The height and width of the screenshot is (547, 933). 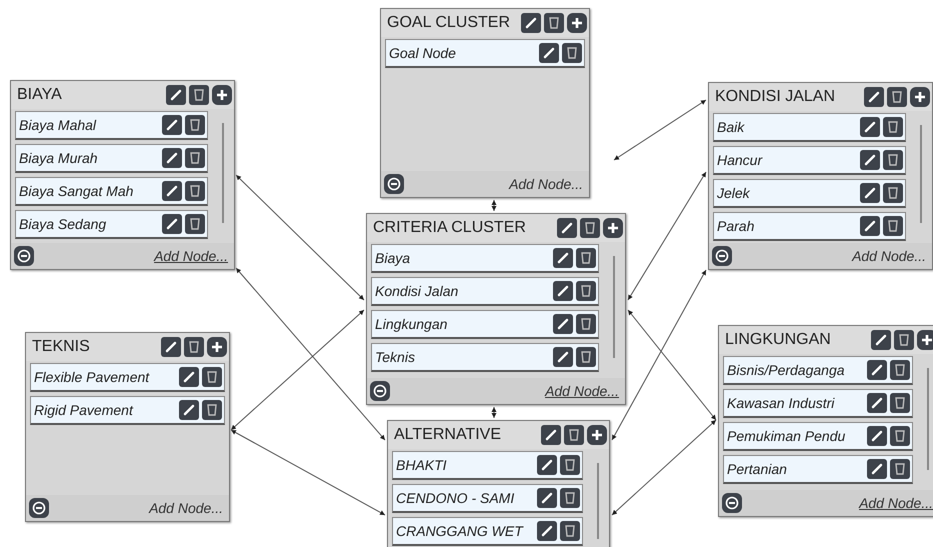 I want to click on node-row: CRANGGANG WET, so click(x=487, y=531).